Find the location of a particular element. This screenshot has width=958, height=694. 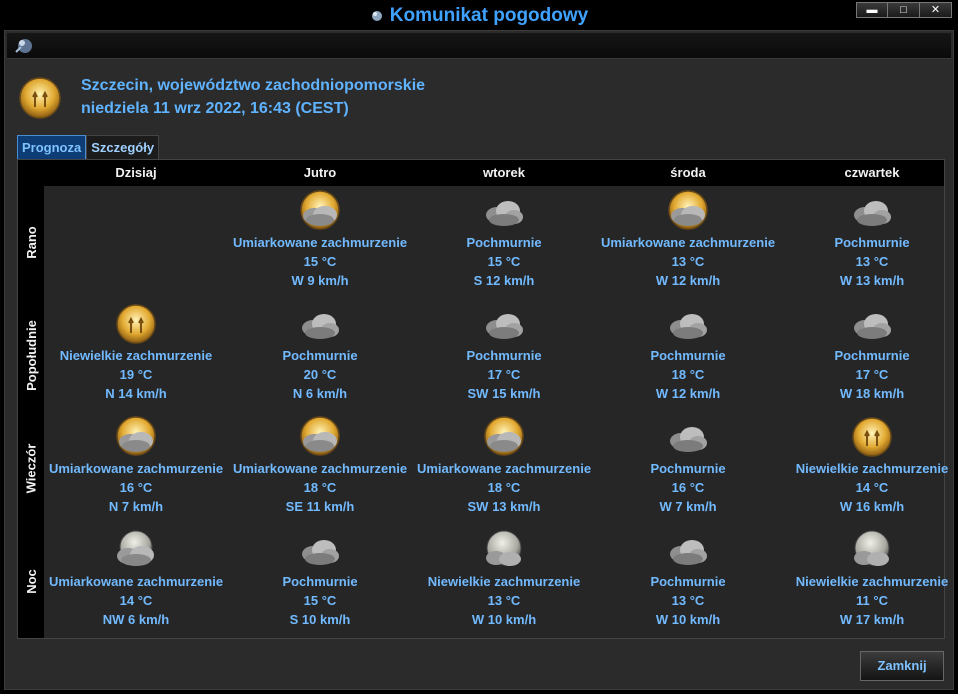

period-label-wieczor: Wieczór is located at coordinates (31, 468).